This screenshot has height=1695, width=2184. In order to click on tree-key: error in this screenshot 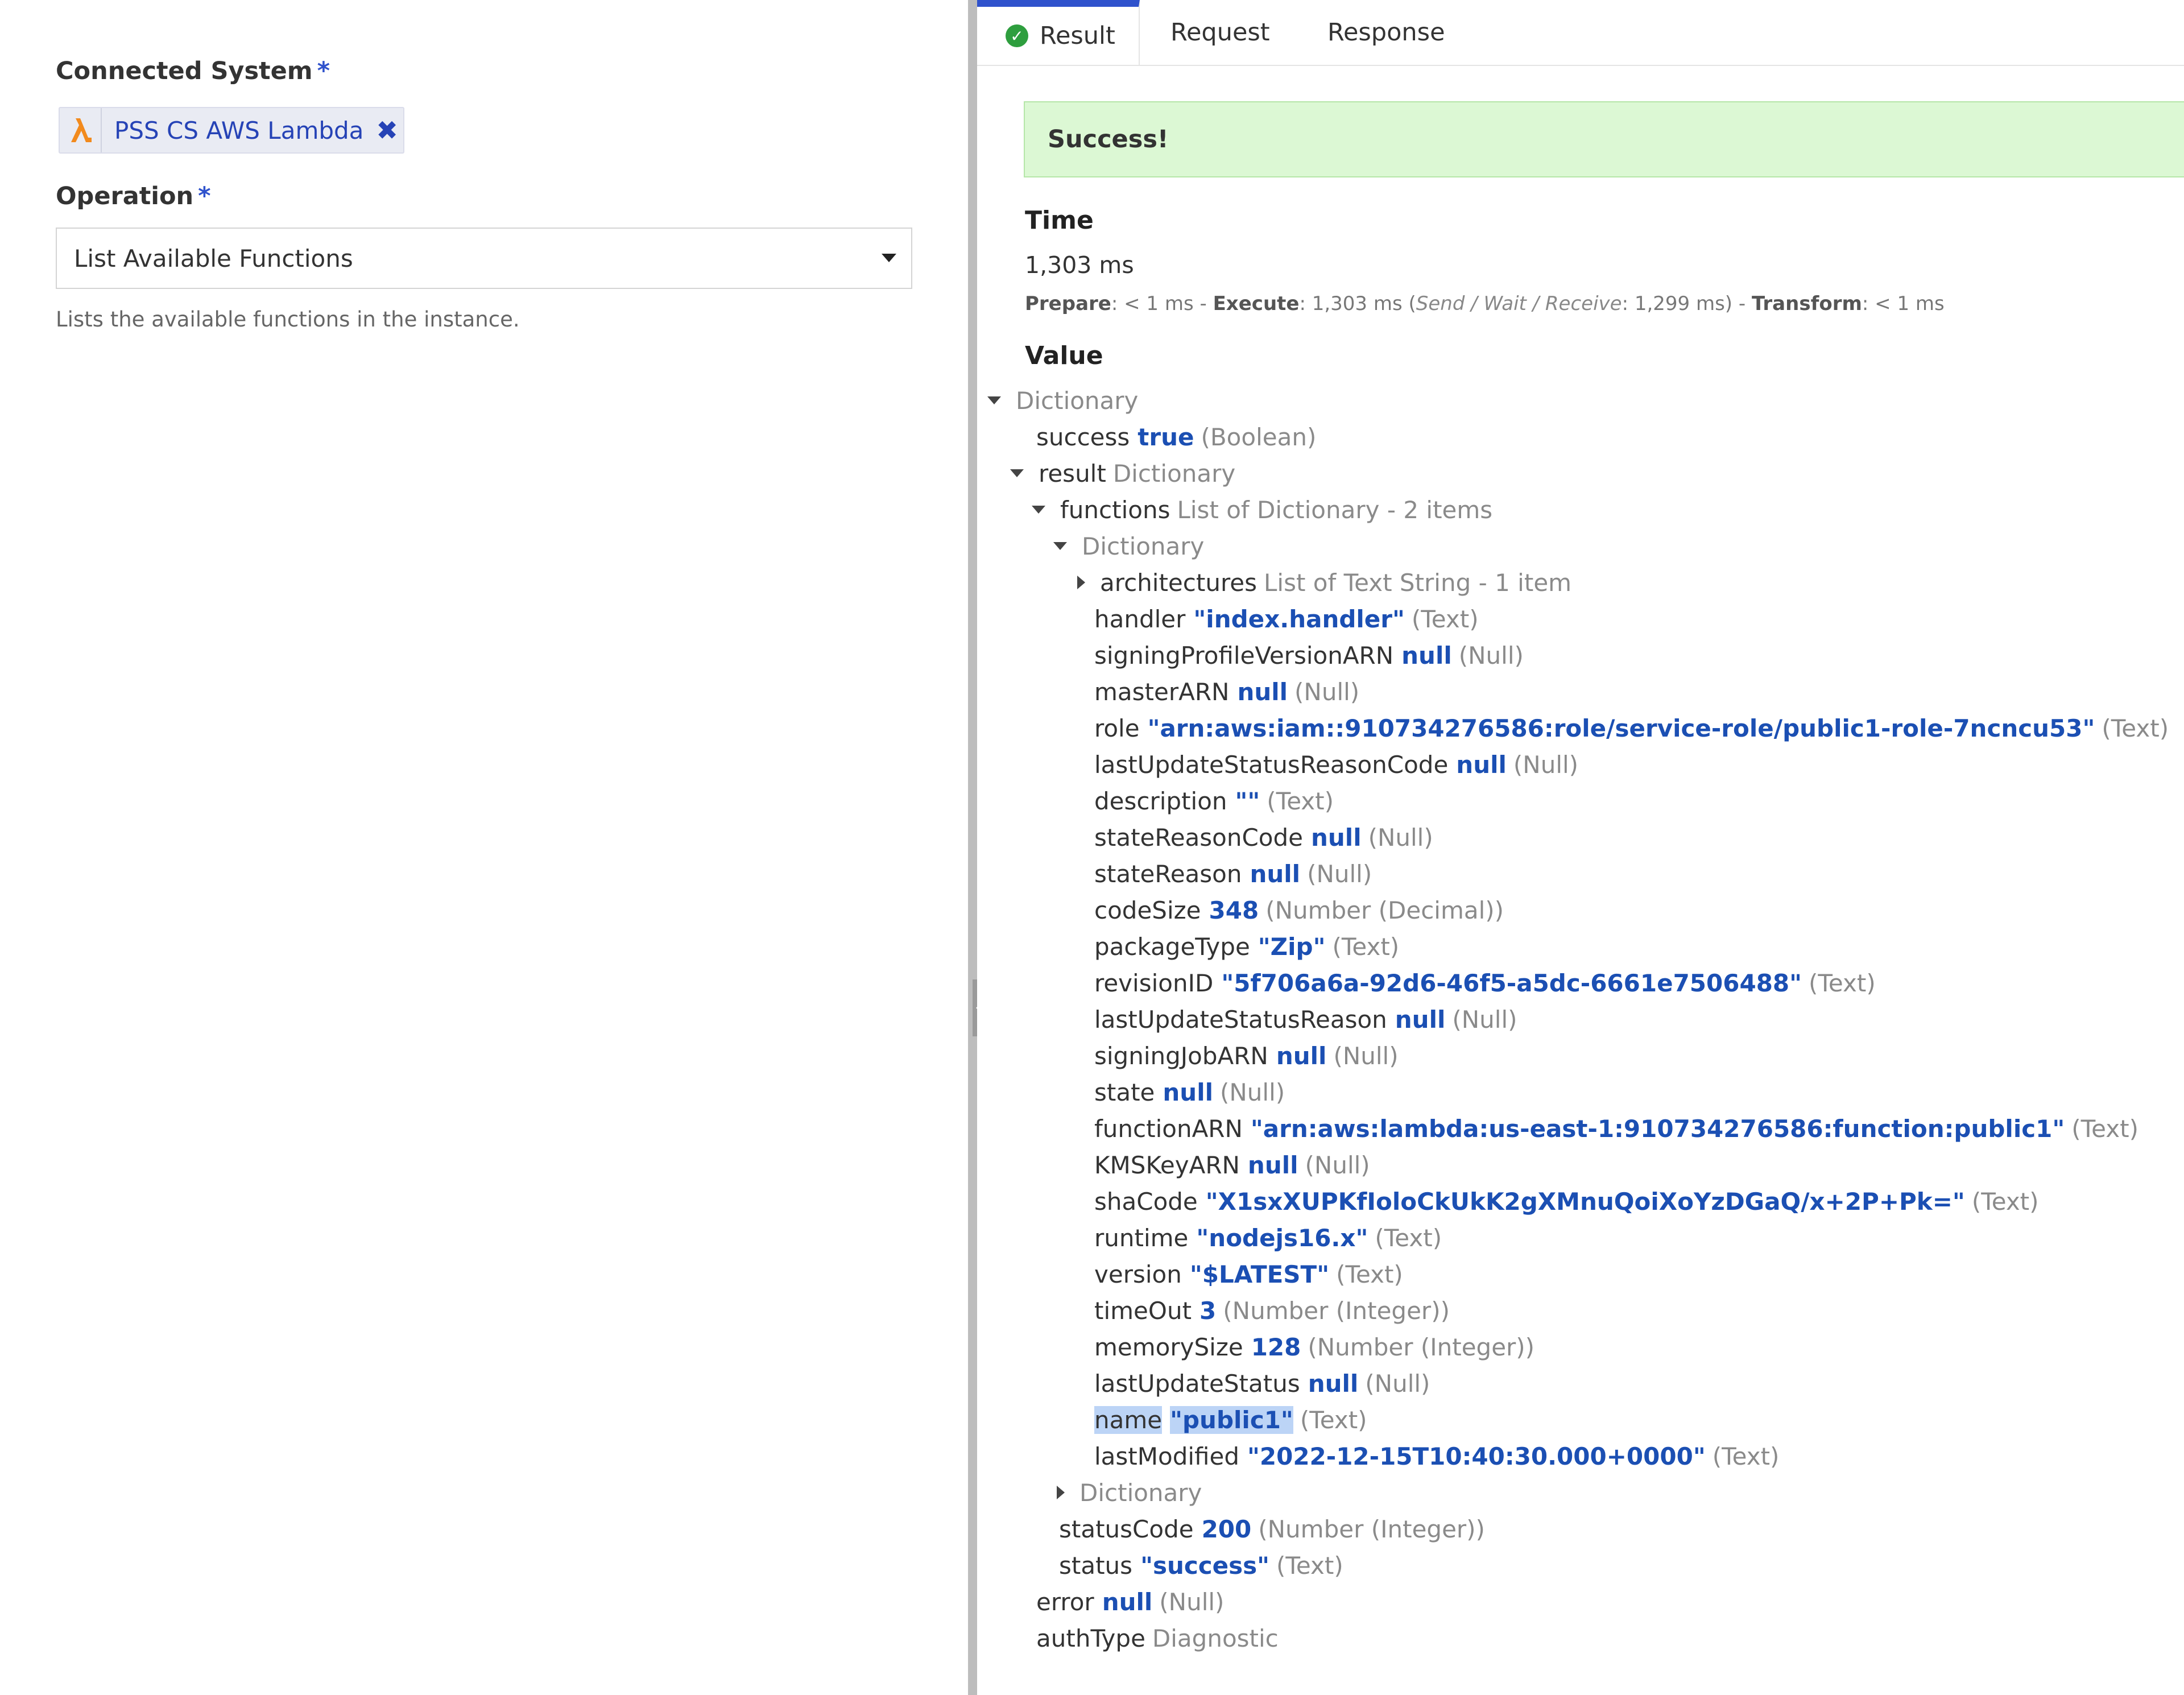, I will do `click(1065, 1601)`.